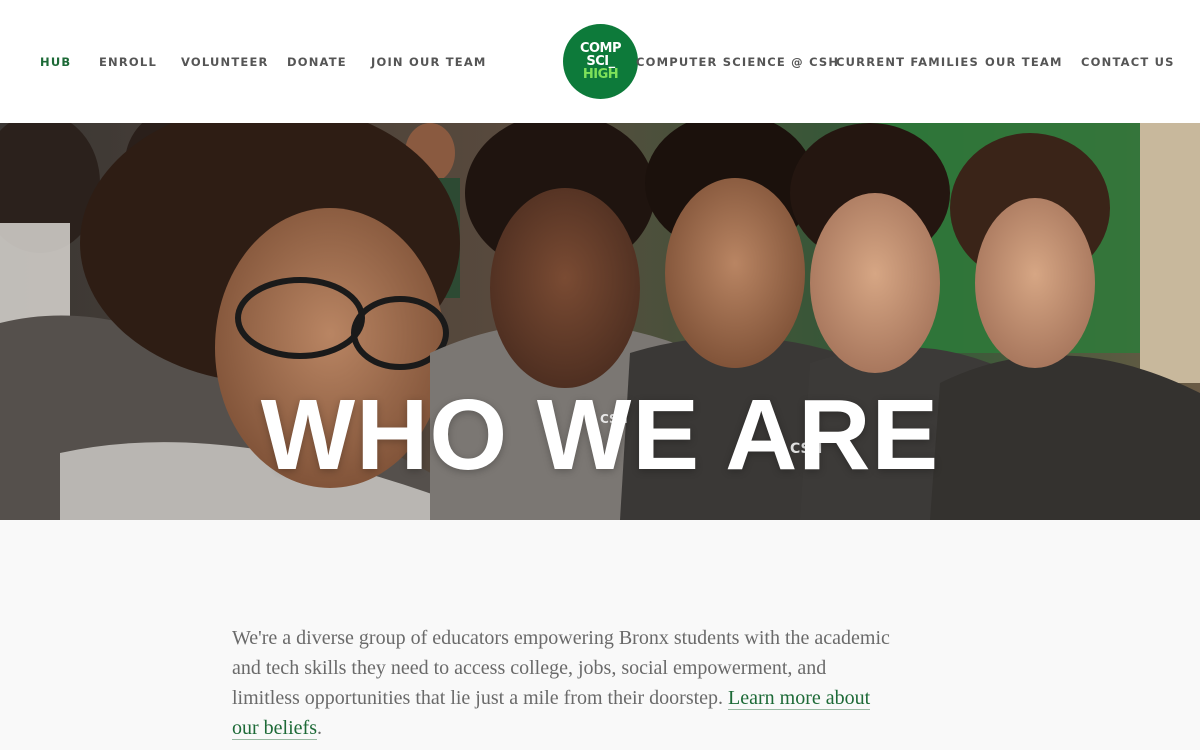 Image resolution: width=1200 pixels, height=750 pixels. I want to click on nav-link-enroll: ENROLL, so click(128, 62).